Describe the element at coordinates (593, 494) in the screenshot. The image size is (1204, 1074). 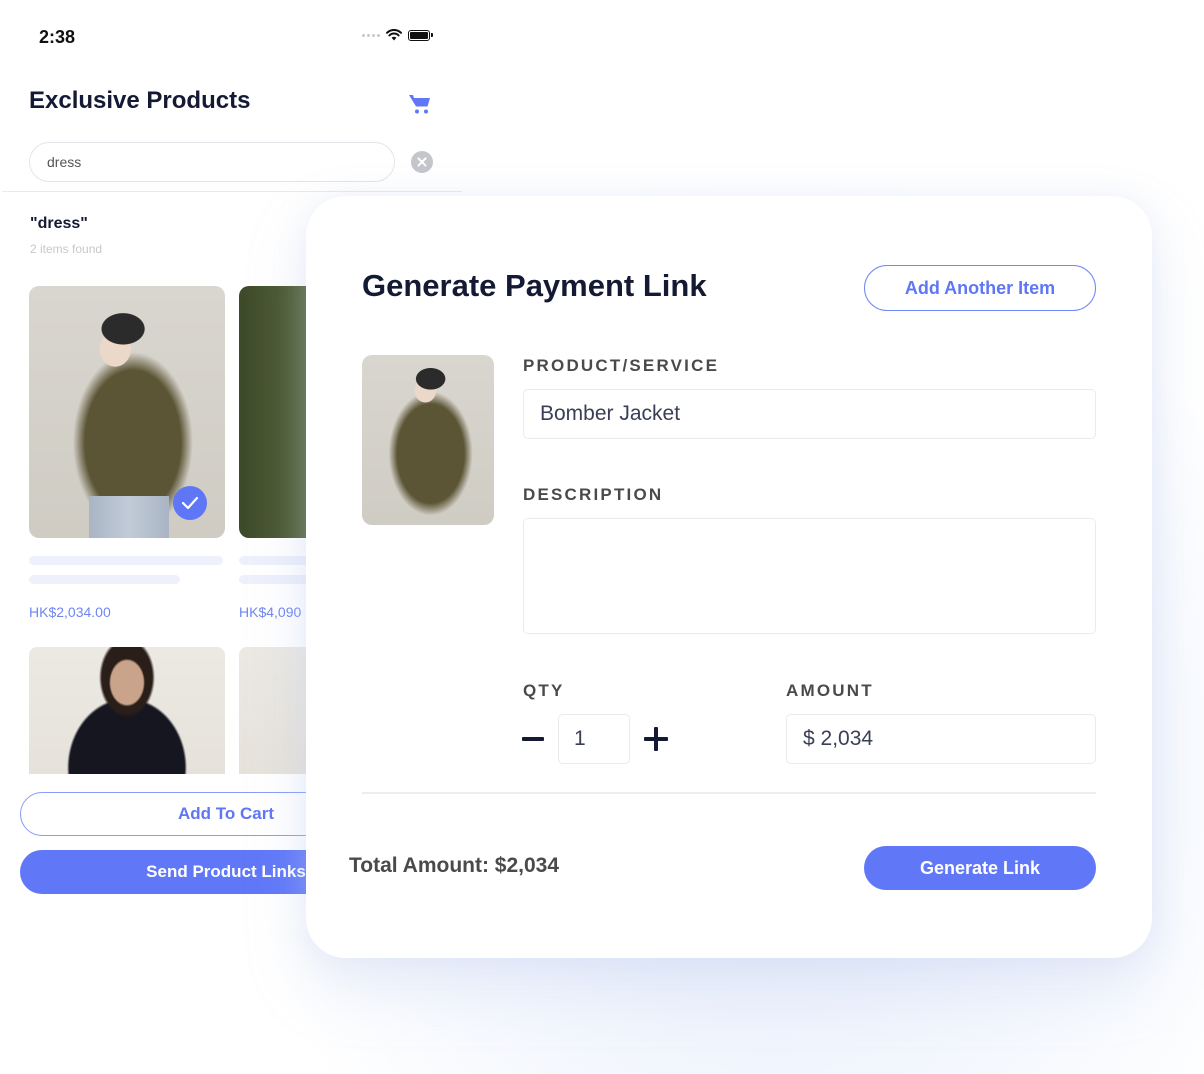
I see `description-label: DESCRIPTION` at that location.